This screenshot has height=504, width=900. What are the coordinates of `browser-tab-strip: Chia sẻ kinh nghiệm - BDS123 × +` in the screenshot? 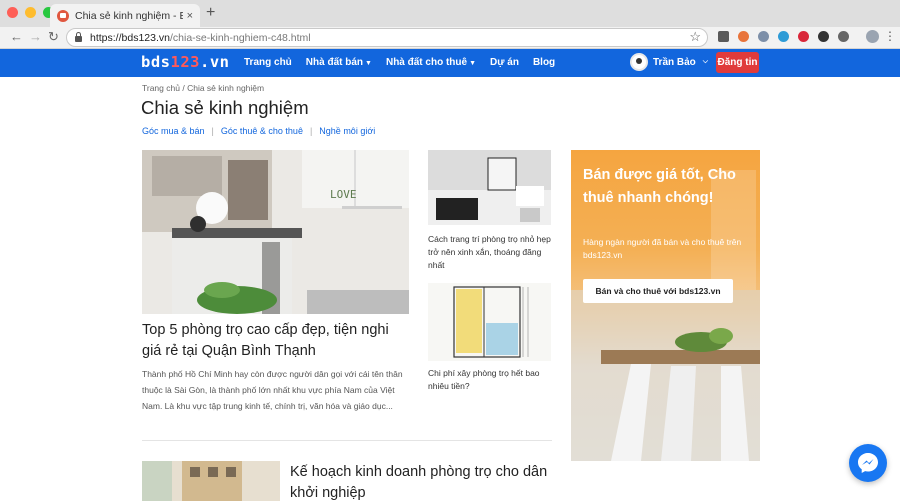 It's located at (450, 13).